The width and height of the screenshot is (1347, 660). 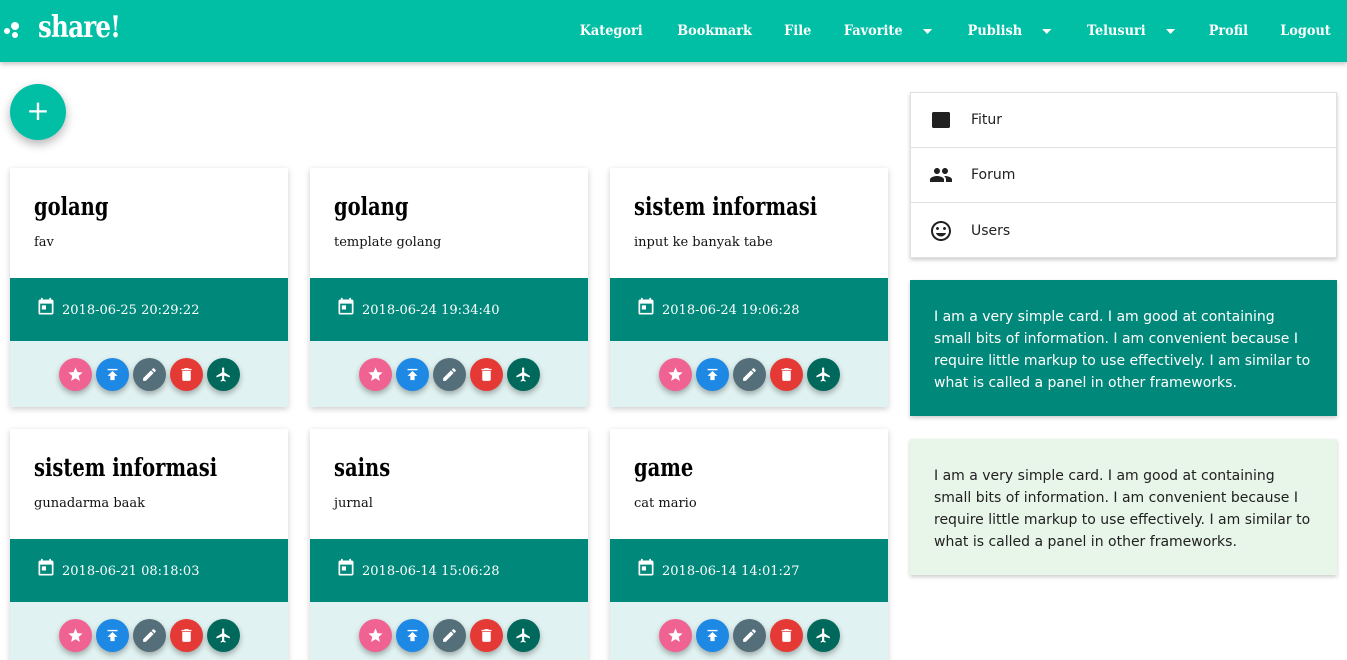 I want to click on post-date: 2018-06-14 15:06:28, so click(x=431, y=571).